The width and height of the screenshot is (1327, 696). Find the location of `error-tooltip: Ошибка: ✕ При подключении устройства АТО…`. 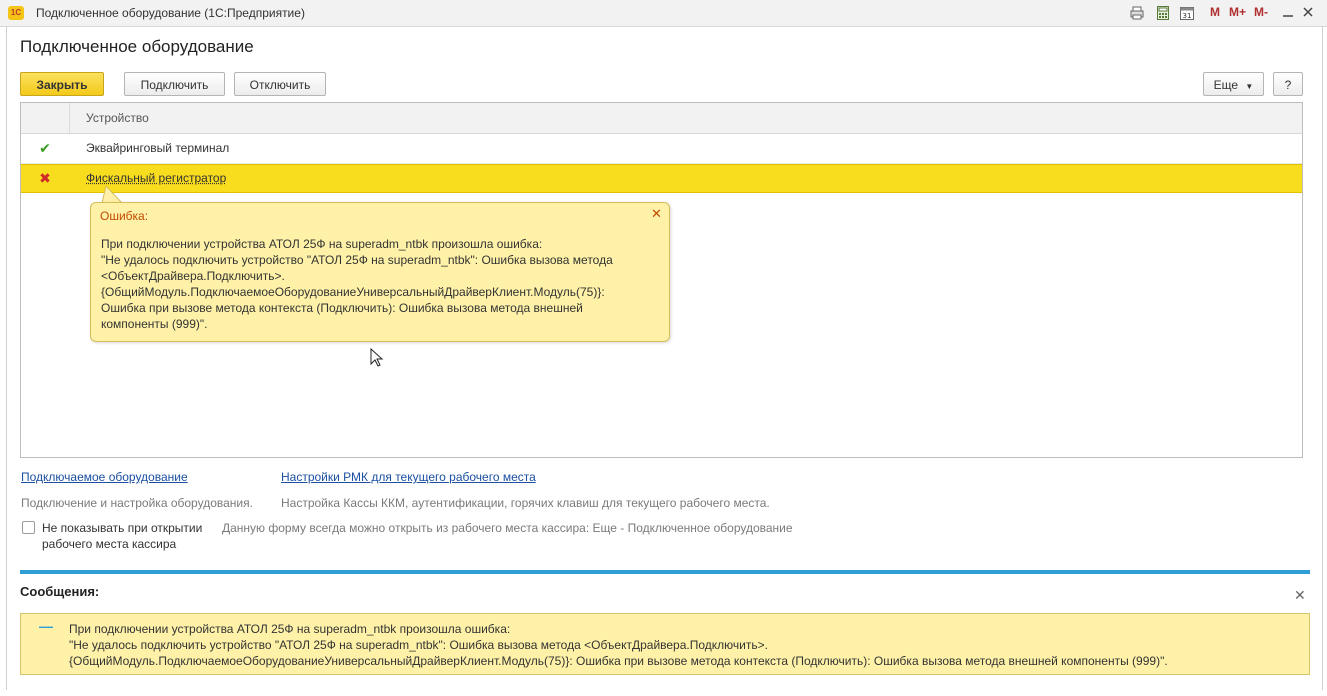

error-tooltip: Ошибка: ✕ При подключении устройства АТО… is located at coordinates (380, 272).